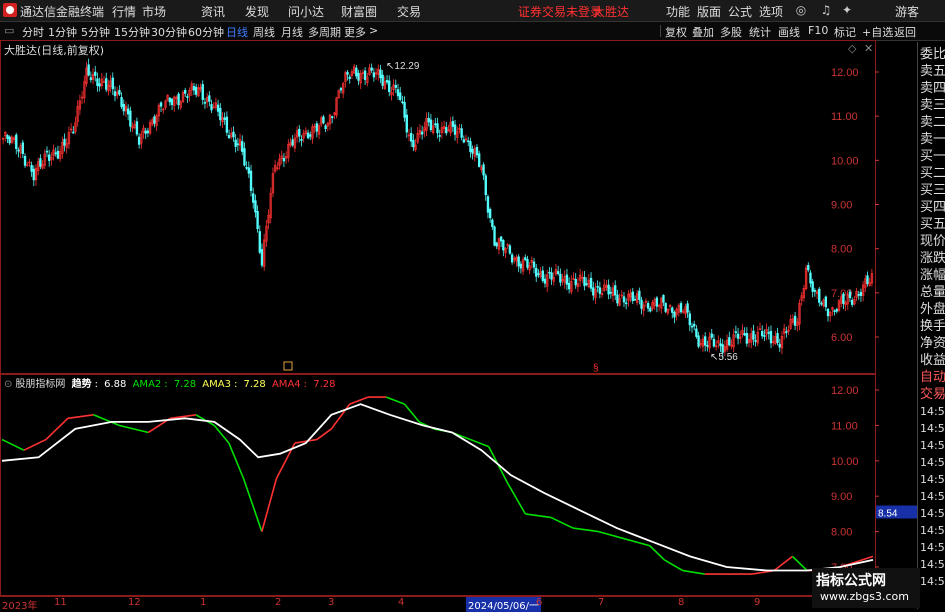 The width and height of the screenshot is (945, 612). What do you see at coordinates (932, 344) in the screenshot?
I see `side-panel-item: 净资` at bounding box center [932, 344].